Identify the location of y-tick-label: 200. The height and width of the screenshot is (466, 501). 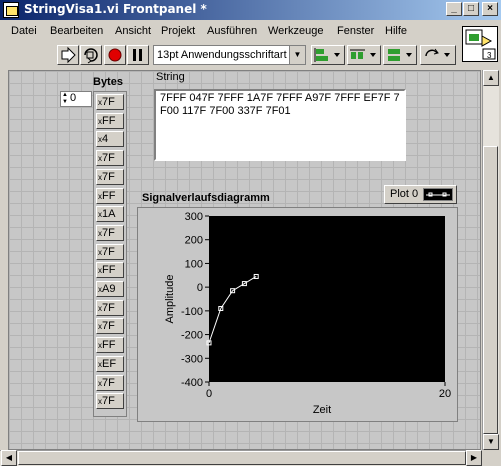
(194, 241).